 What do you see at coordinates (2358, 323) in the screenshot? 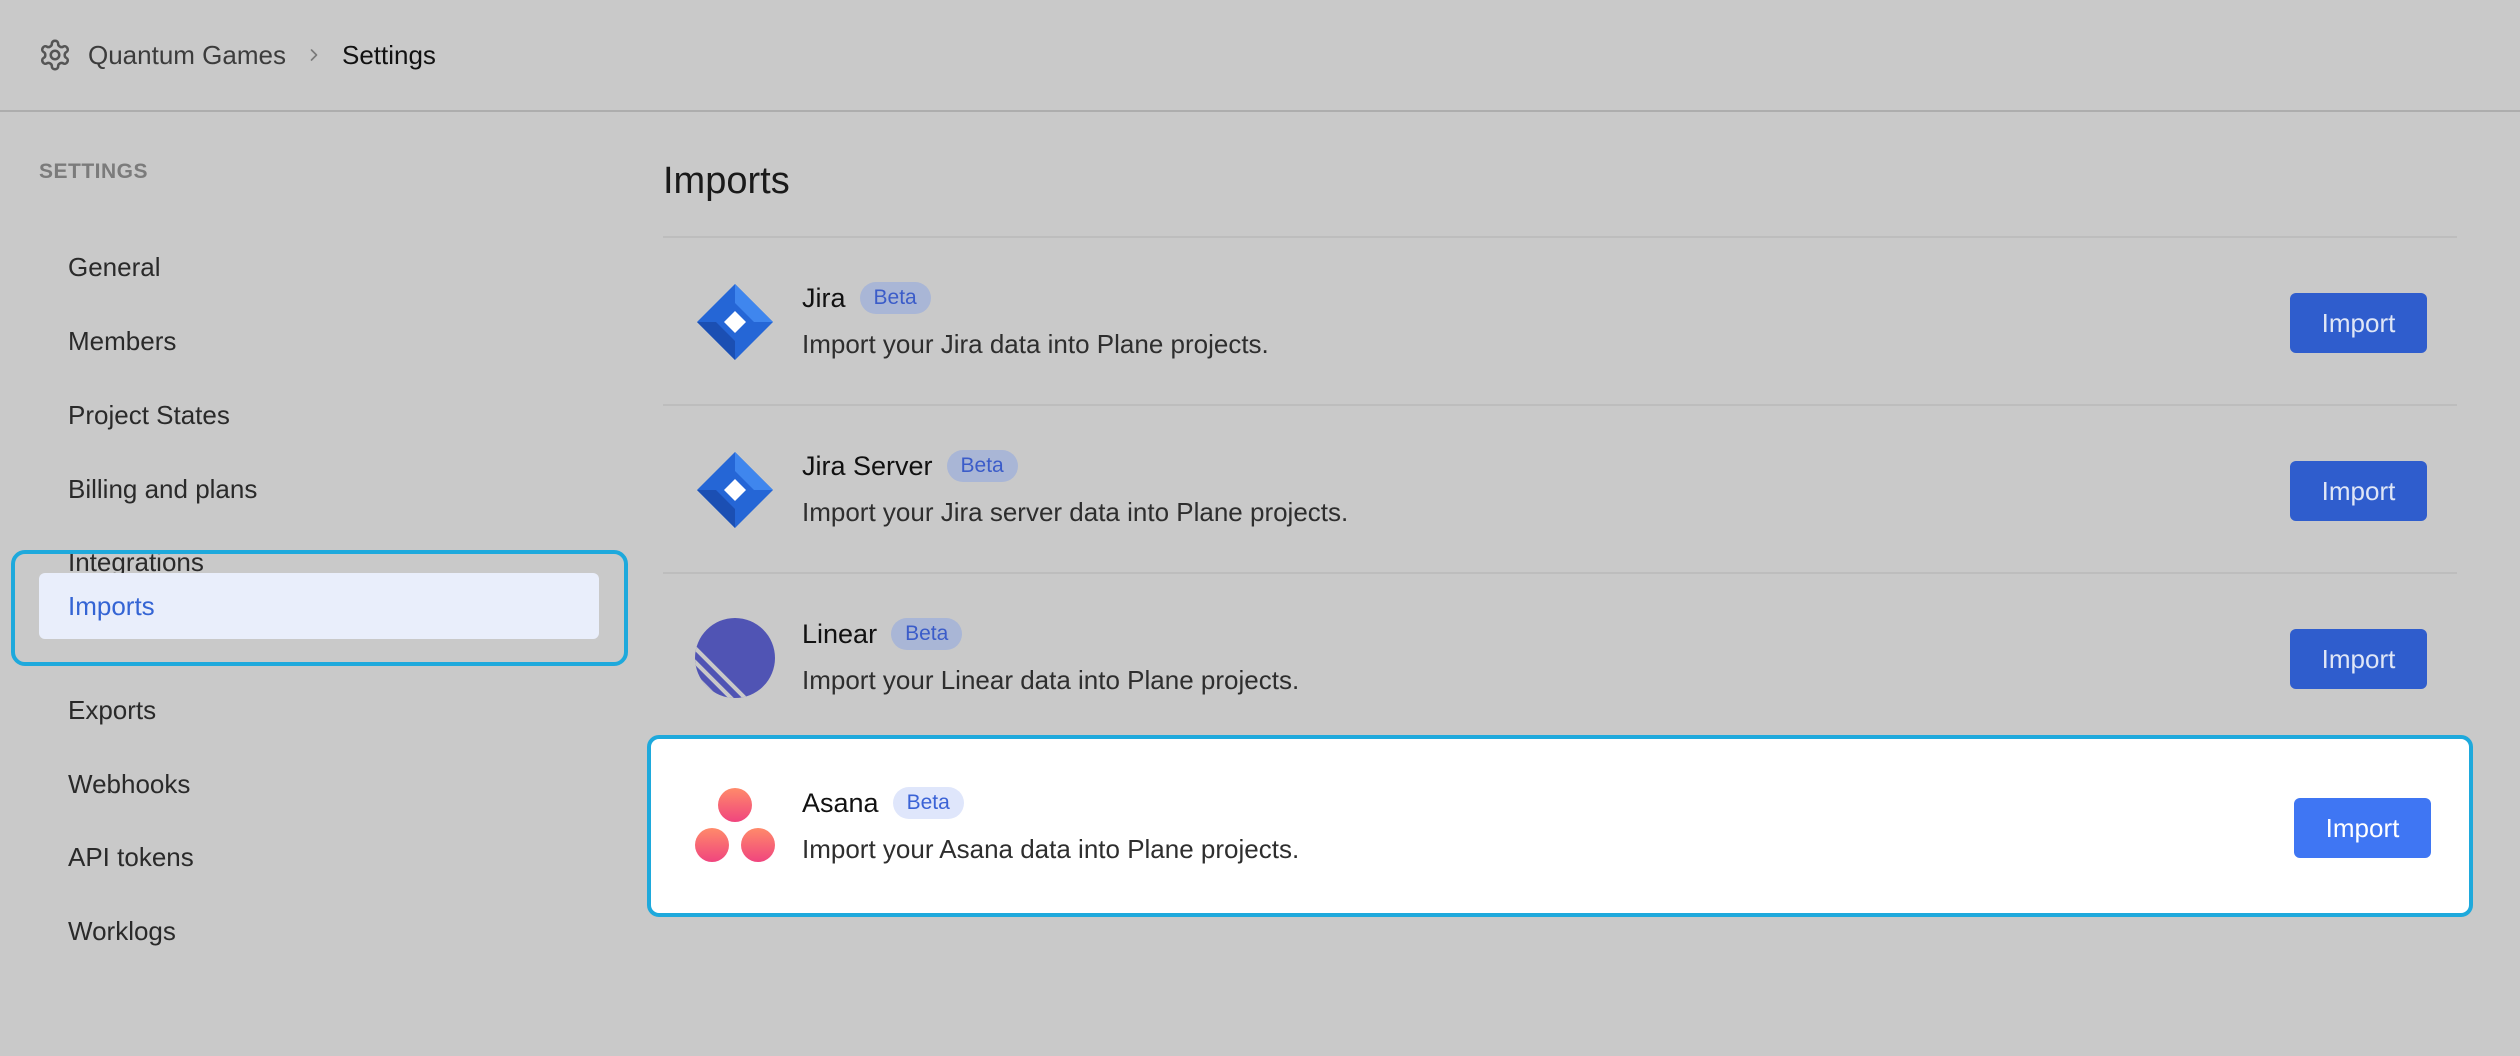
I see `import-jira-button: Import` at bounding box center [2358, 323].